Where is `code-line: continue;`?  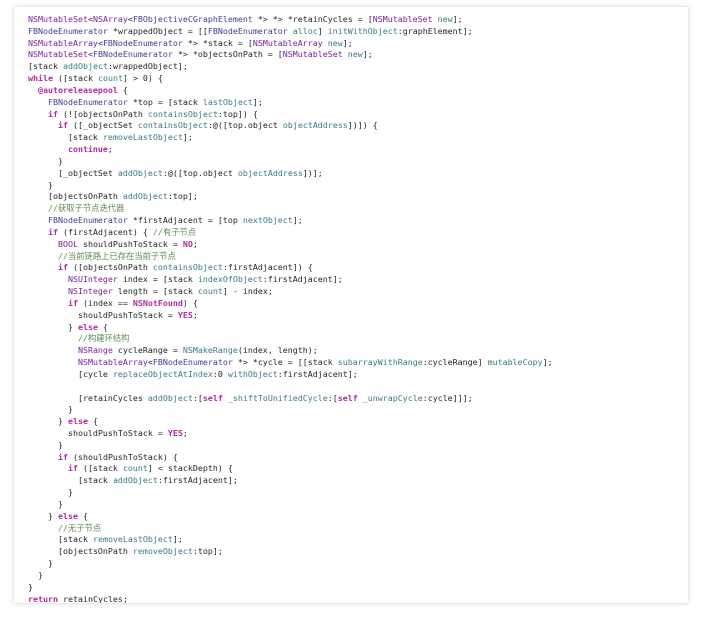 code-line: continue; is located at coordinates (90, 149).